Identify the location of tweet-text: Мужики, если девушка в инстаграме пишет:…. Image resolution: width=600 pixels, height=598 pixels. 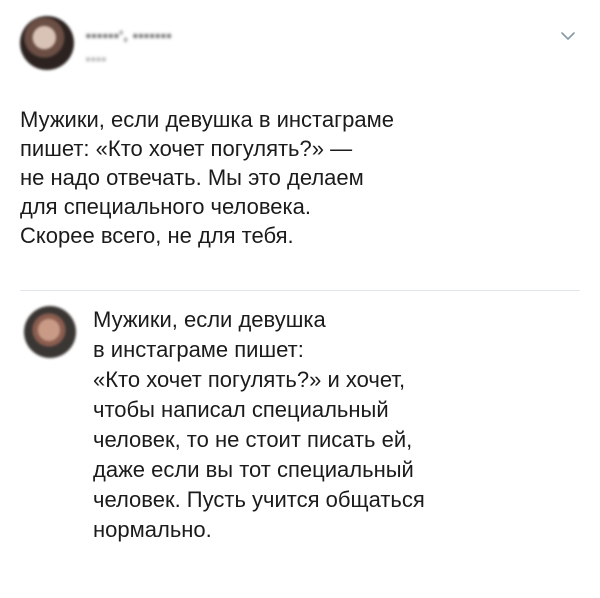
(207, 177).